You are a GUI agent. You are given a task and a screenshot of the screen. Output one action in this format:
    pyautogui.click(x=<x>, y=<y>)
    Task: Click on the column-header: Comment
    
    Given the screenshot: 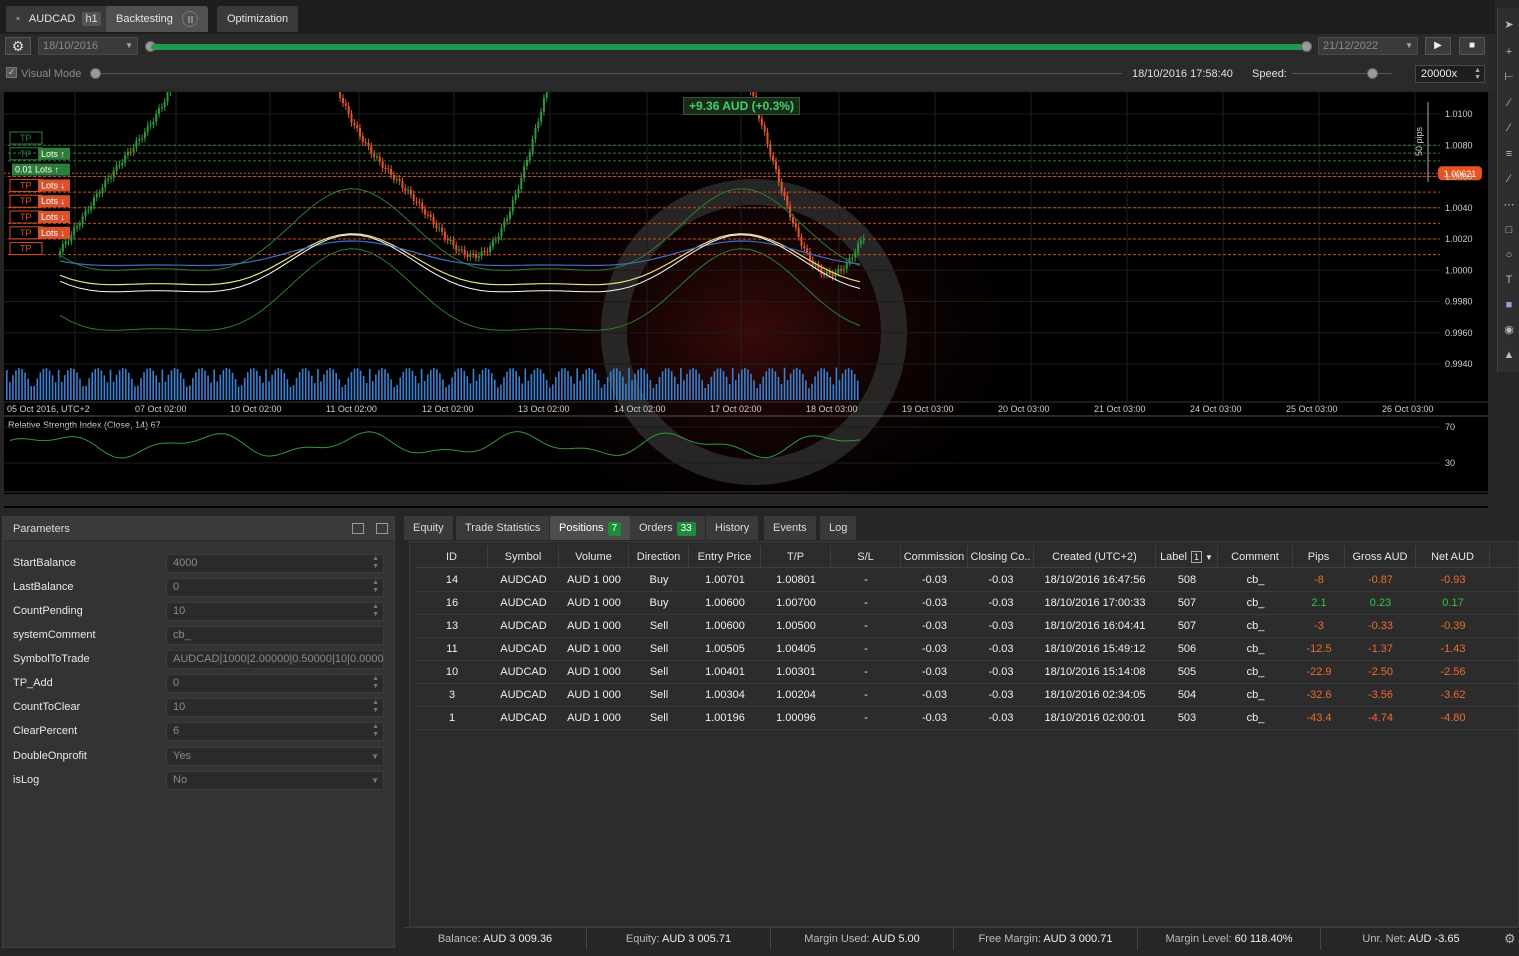 What is the action you would take?
    pyautogui.click(x=1255, y=557)
    